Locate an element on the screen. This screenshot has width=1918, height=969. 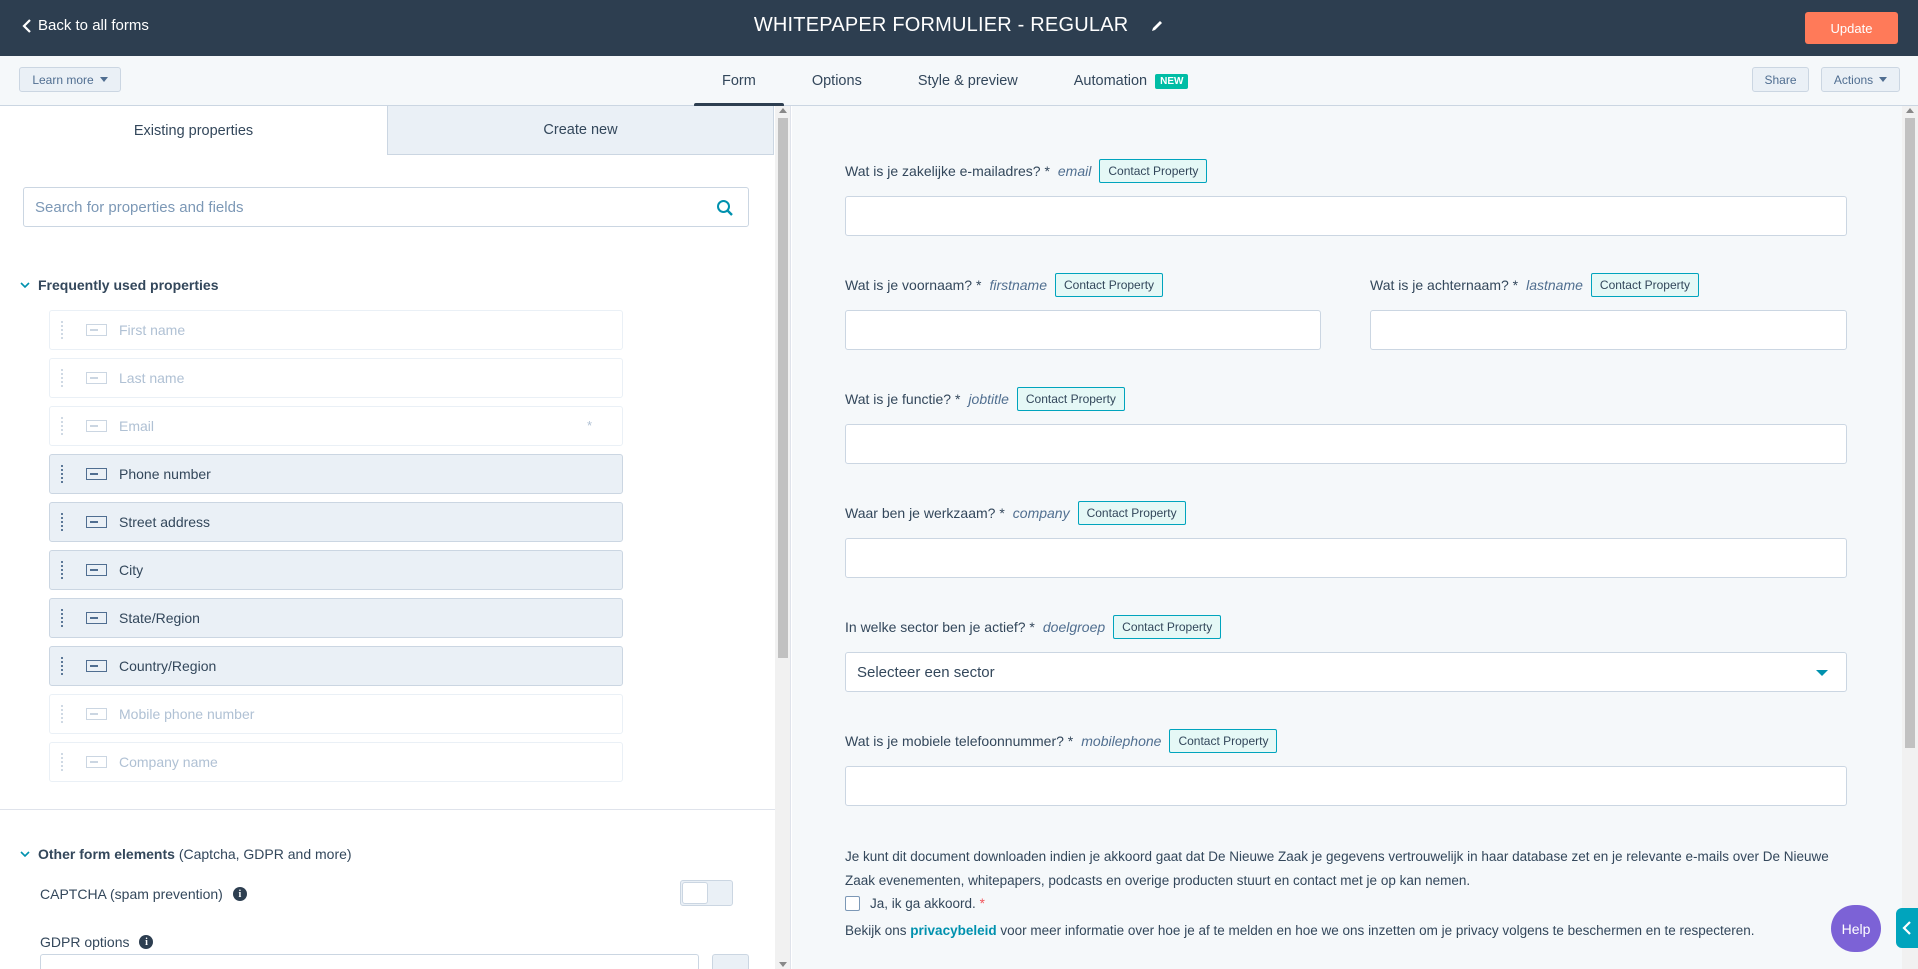
jobtitle-field is located at coordinates (1346, 444).